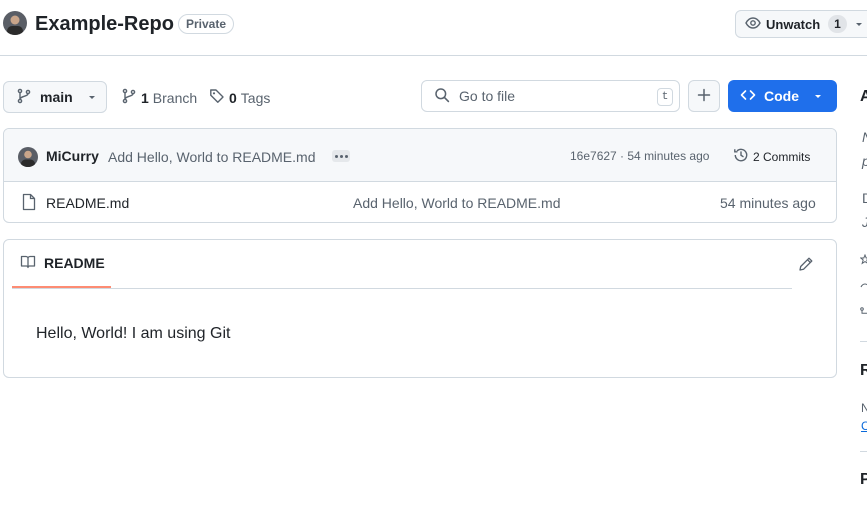  What do you see at coordinates (217, 97) in the screenshot?
I see `tag-icon` at bounding box center [217, 97].